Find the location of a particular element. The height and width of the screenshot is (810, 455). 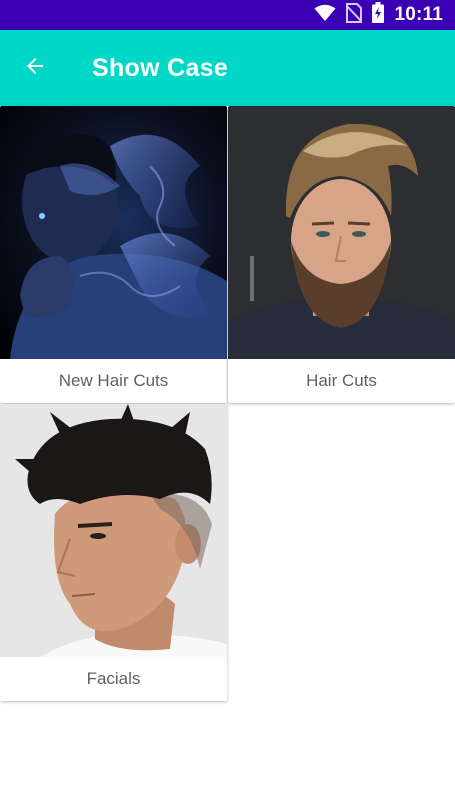

wifi-icon is located at coordinates (325, 15).